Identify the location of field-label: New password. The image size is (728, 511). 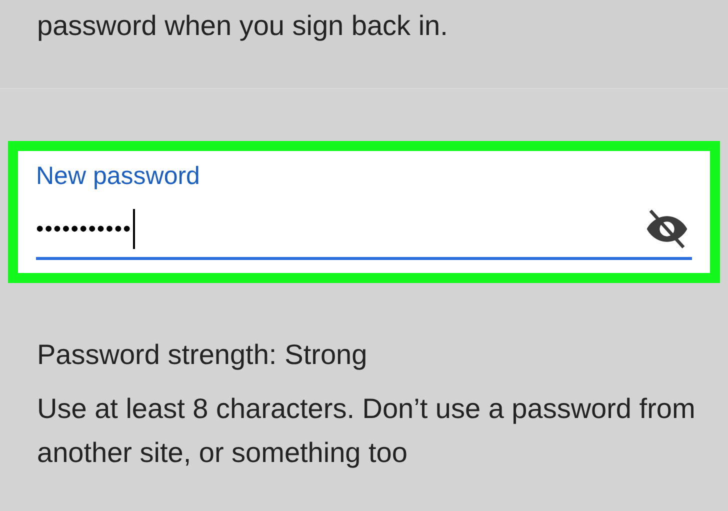
(118, 176).